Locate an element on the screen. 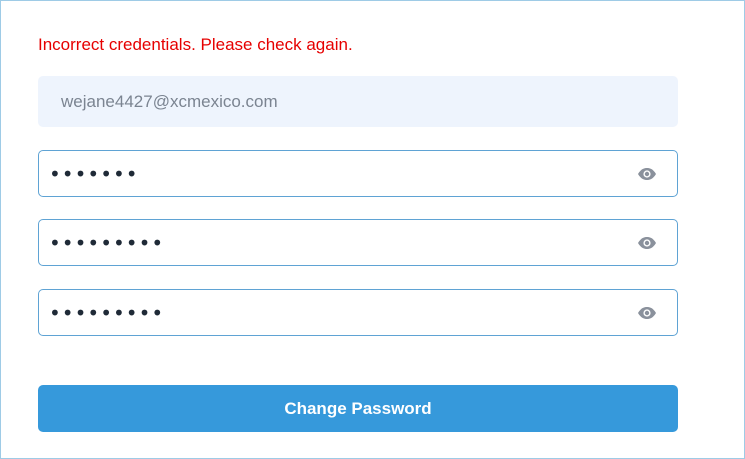  current-password-value: ••••••• is located at coordinates (342, 174).